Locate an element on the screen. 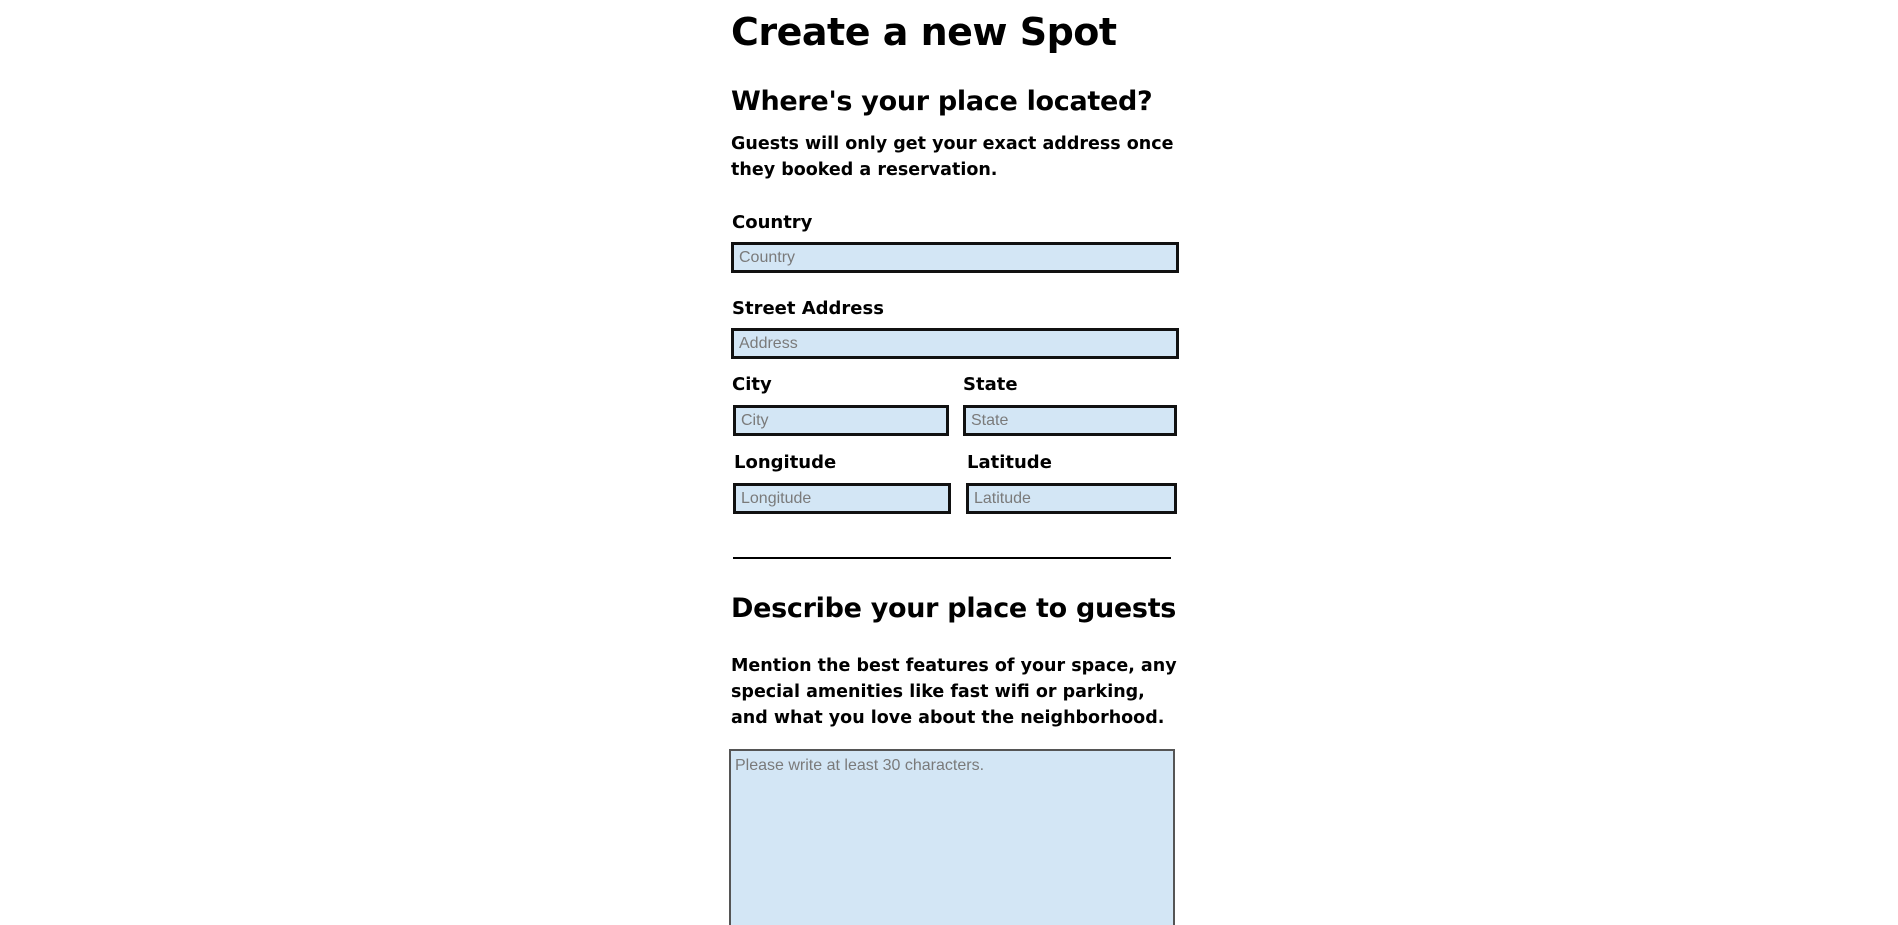 Image resolution: width=1898 pixels, height=925 pixels. country-label: Country is located at coordinates (772, 222).